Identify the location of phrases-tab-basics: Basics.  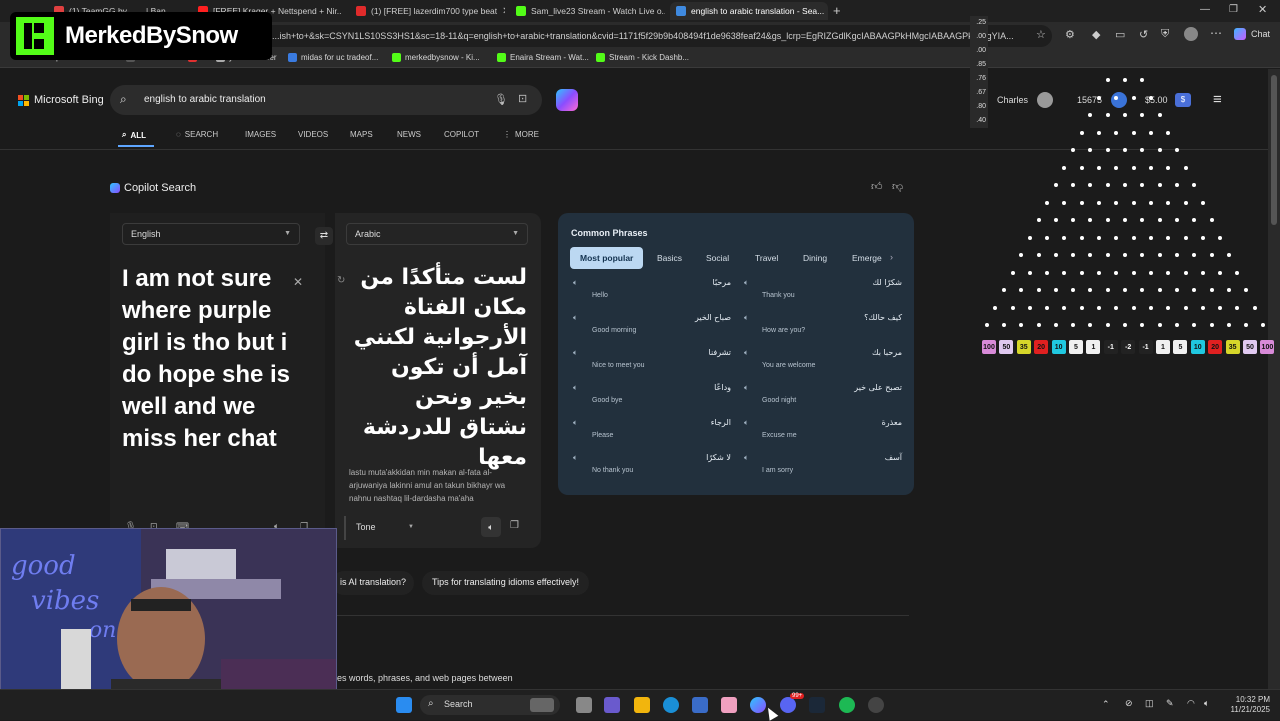
(669, 258).